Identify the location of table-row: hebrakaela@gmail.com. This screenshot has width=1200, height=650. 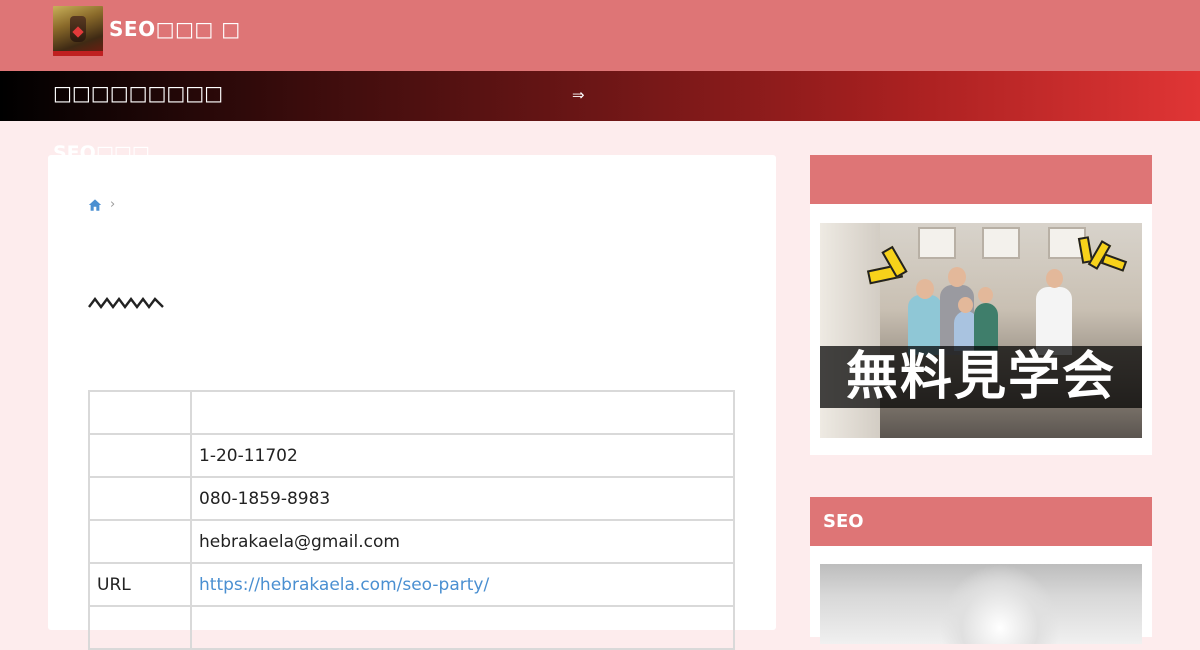
(411, 541).